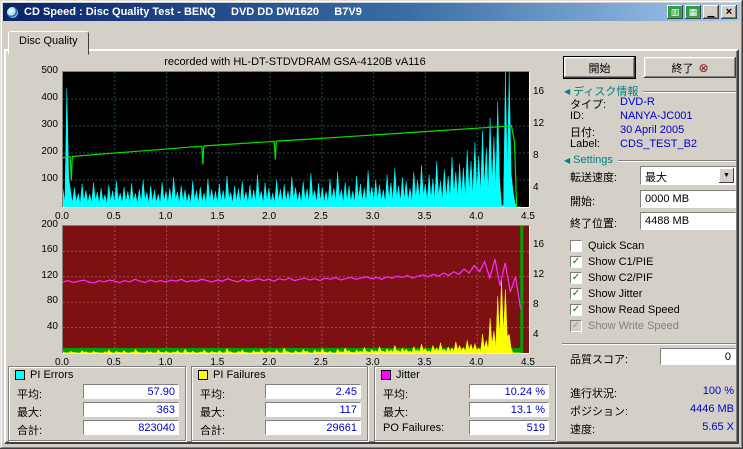  Describe the element at coordinates (528, 216) in the screenshot. I see `axis-tick-label: 4.5` at that location.